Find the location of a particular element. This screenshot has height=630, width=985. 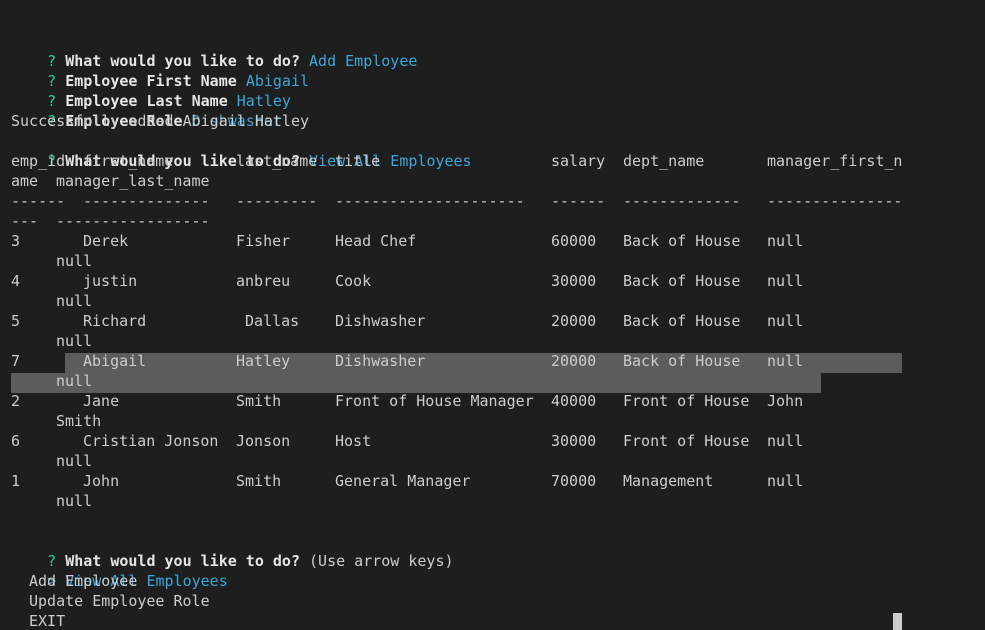

column-header: dept_name is located at coordinates (664, 161).